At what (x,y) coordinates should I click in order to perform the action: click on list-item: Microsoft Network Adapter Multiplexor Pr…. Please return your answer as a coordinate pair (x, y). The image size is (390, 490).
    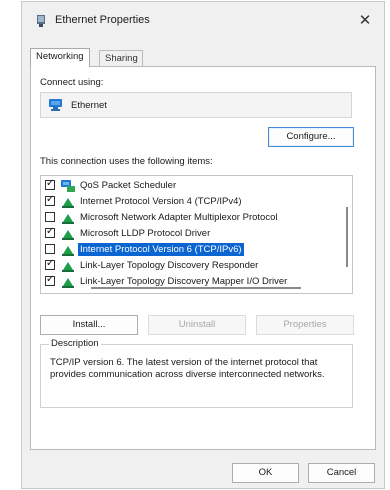
    Looking at the image, I should click on (190, 218).